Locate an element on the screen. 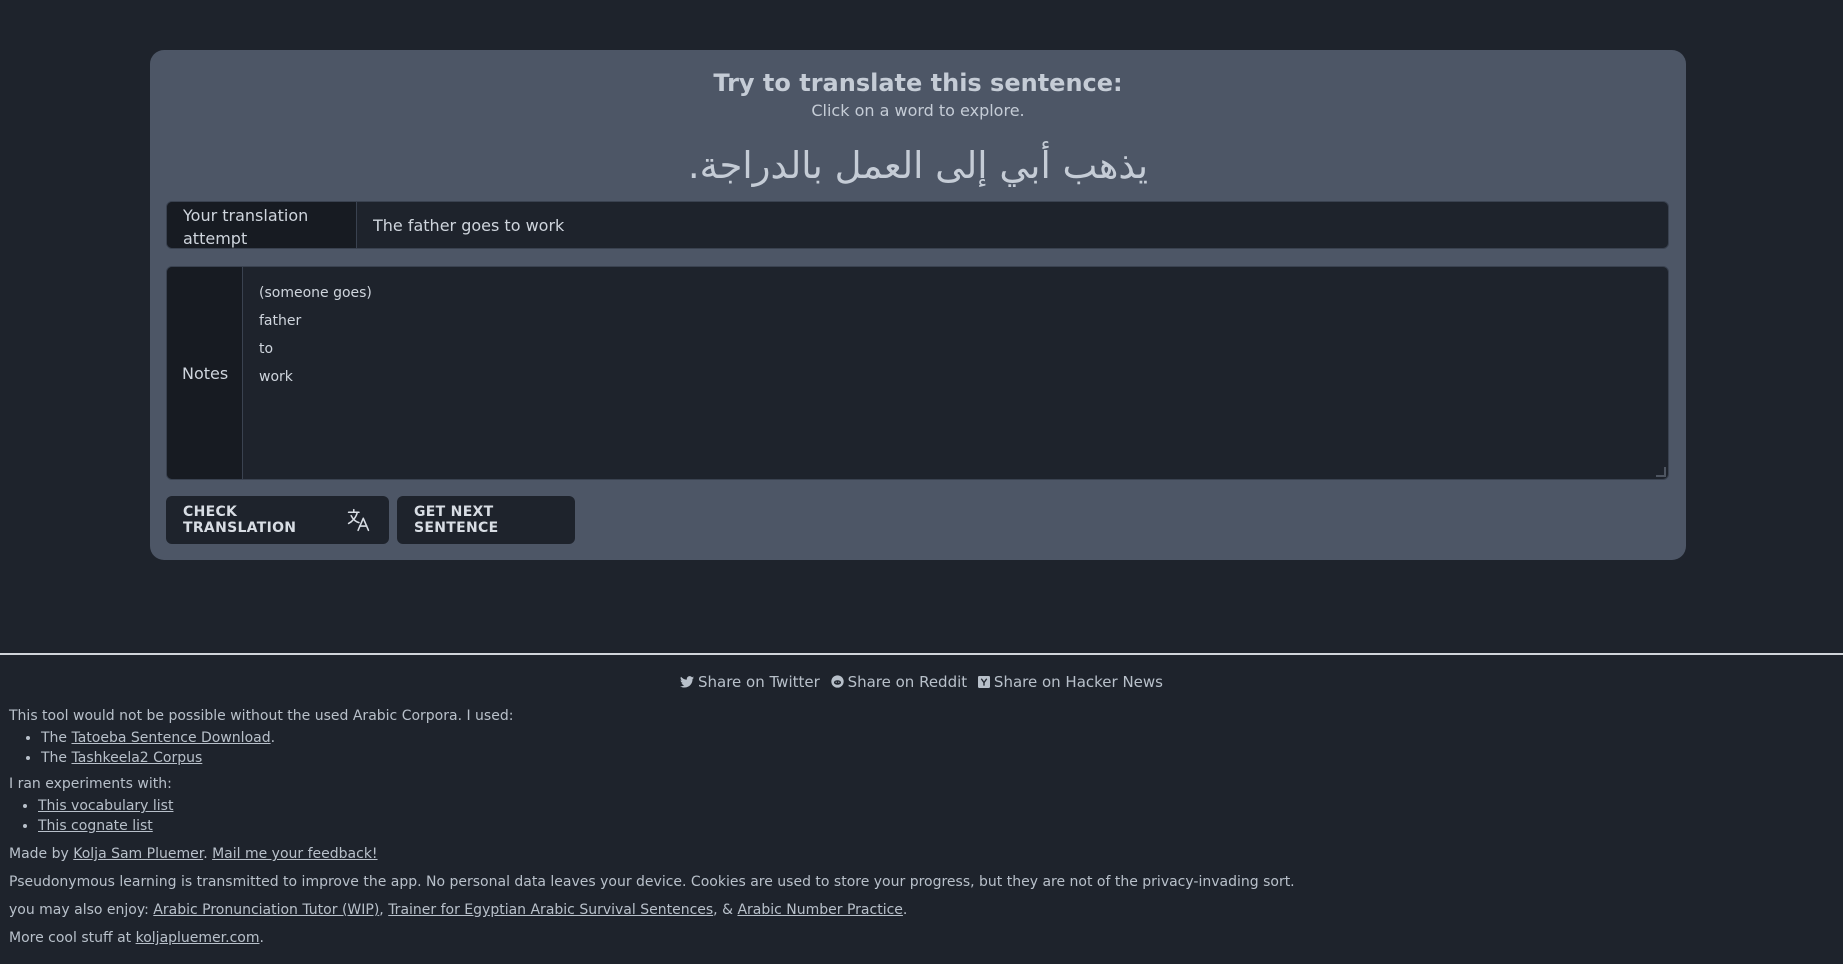 The image size is (1843, 964). pronunciation-tutor-link: Arabic Pronunciation Tutor (WIP) is located at coordinates (266, 910).